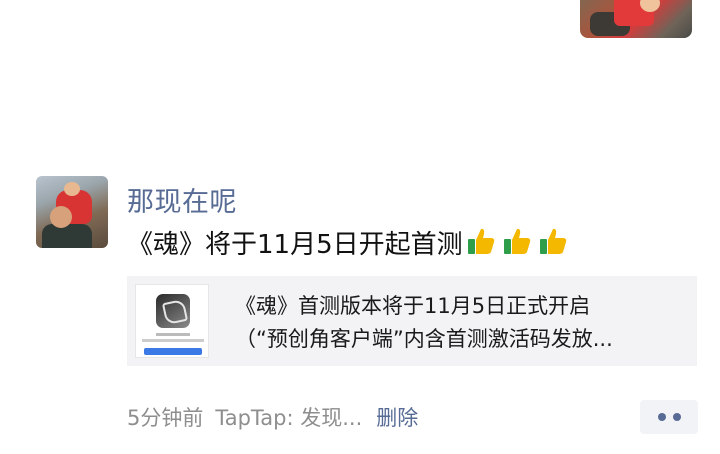 The width and height of the screenshot is (720, 454). I want to click on thumbnail-button-placeholder, so click(173, 351).